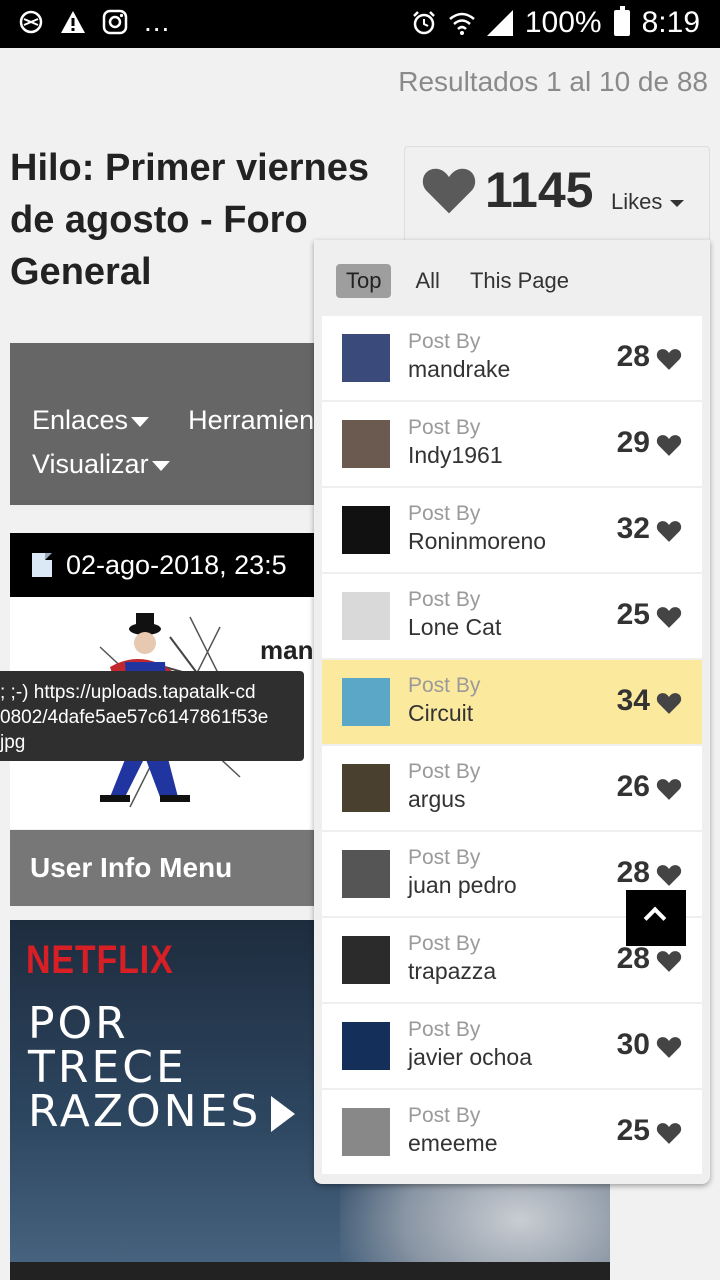 Image resolution: width=720 pixels, height=1280 pixels. What do you see at coordinates (512, 702) in the screenshot?
I see `likes-list-item: Post By Circuit 34` at bounding box center [512, 702].